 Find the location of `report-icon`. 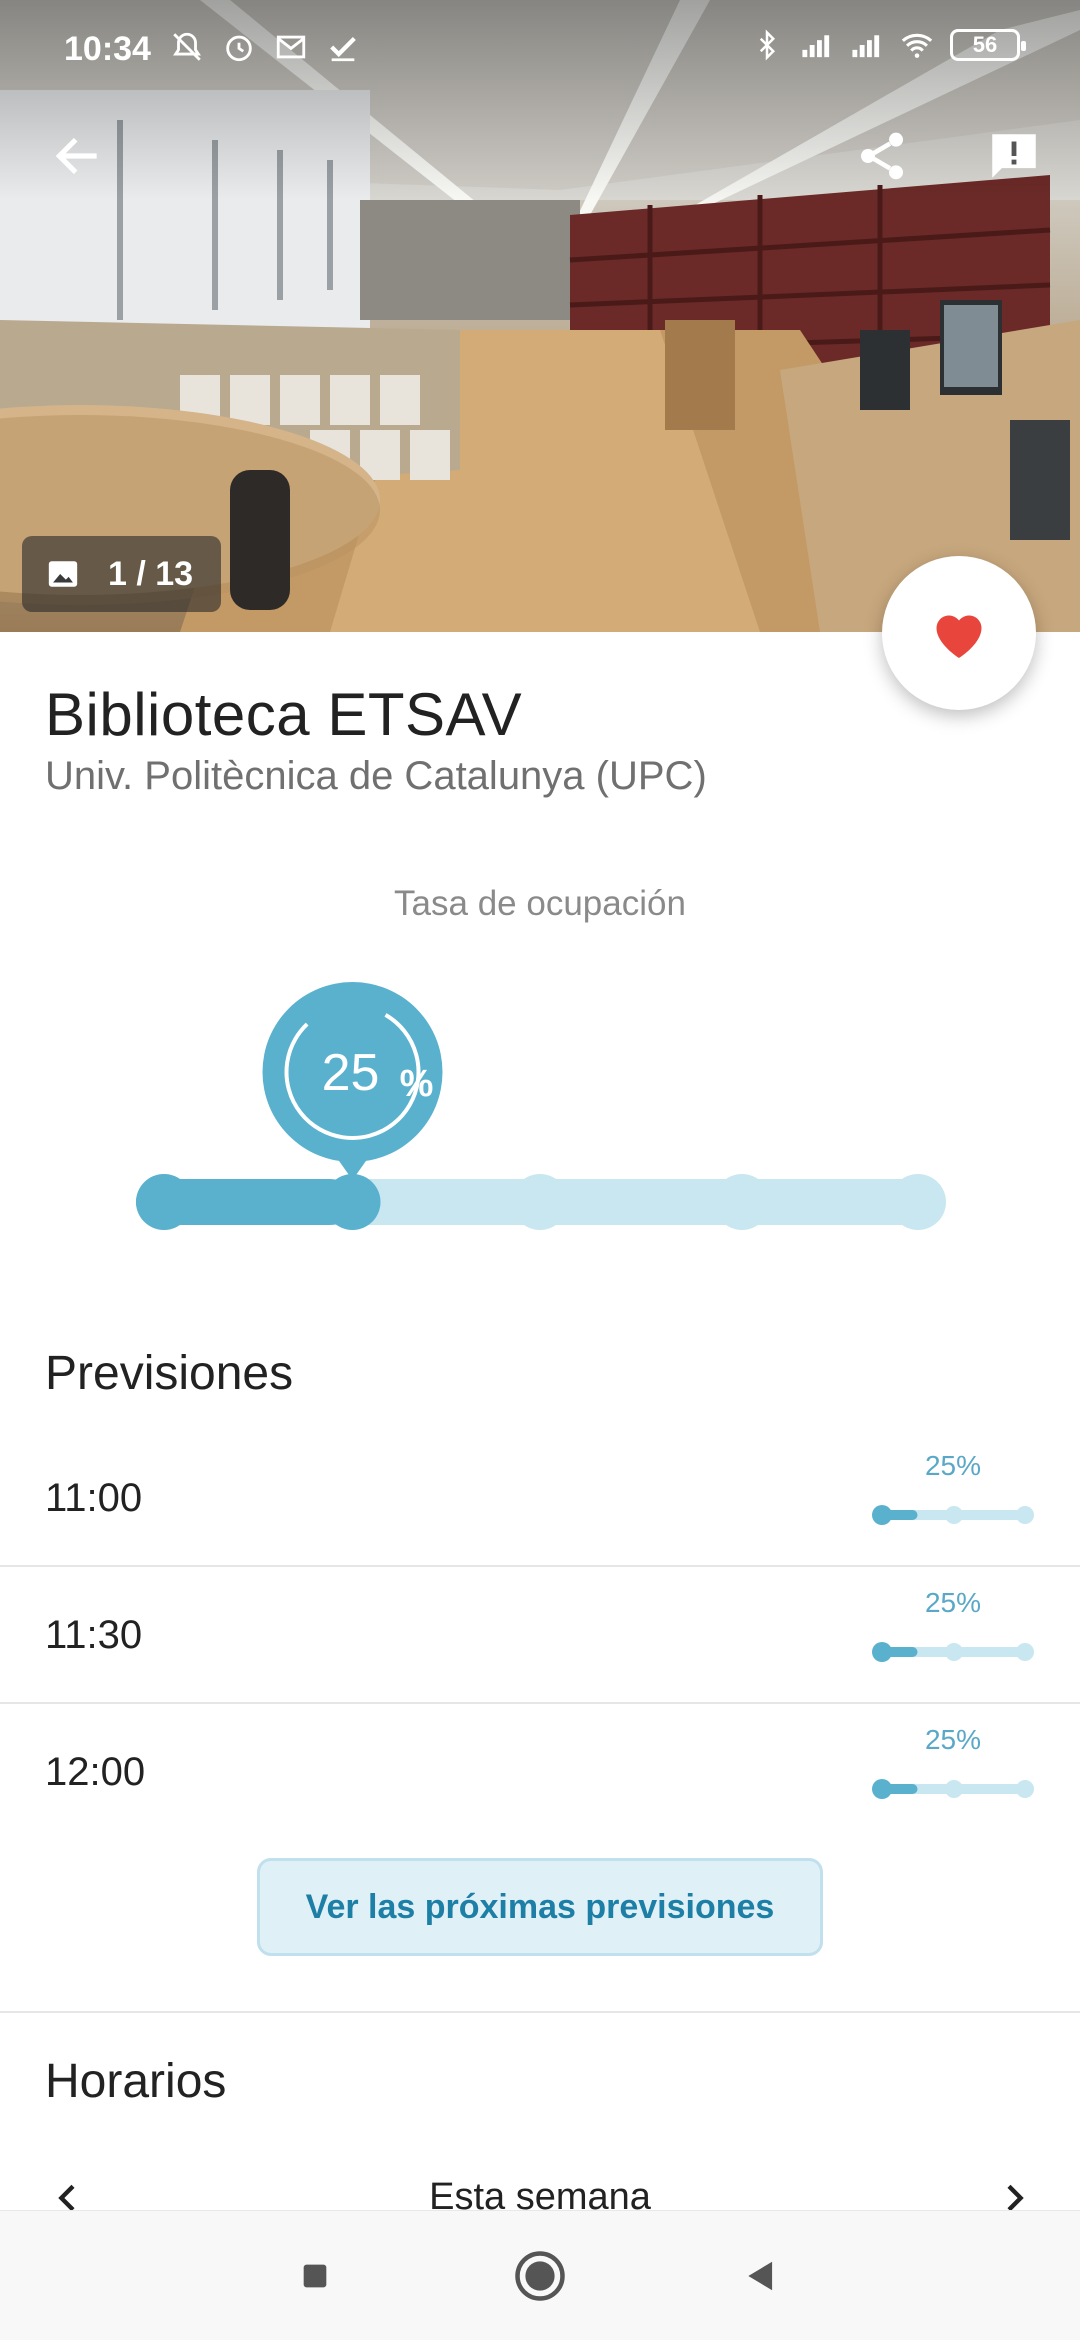

report-icon is located at coordinates (1014, 156).